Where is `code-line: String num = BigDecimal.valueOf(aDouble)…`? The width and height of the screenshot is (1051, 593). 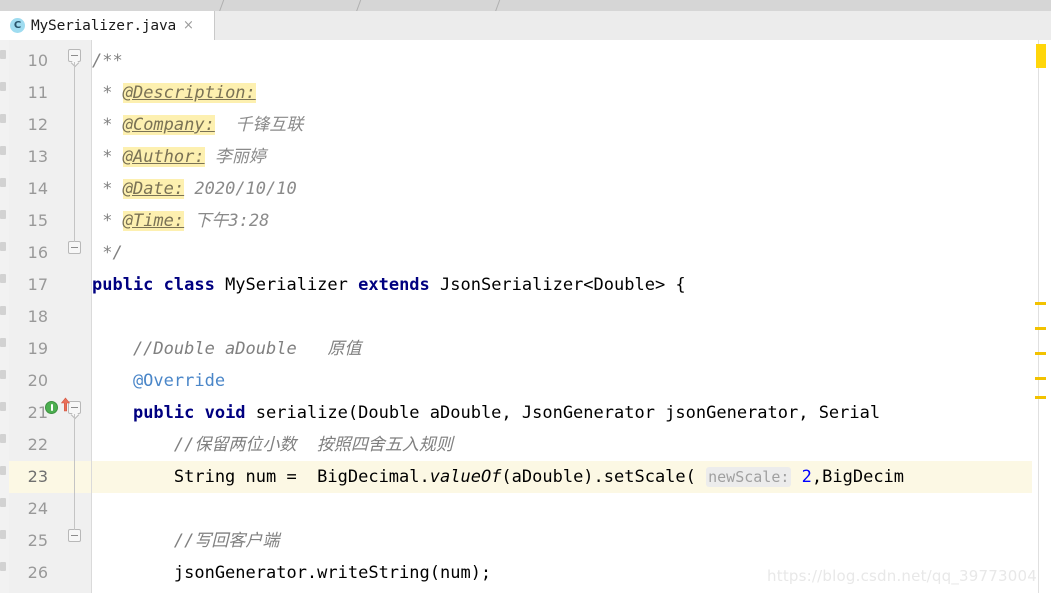
code-line: String num = BigDecimal.valueOf(aDouble)… is located at coordinates (498, 477).